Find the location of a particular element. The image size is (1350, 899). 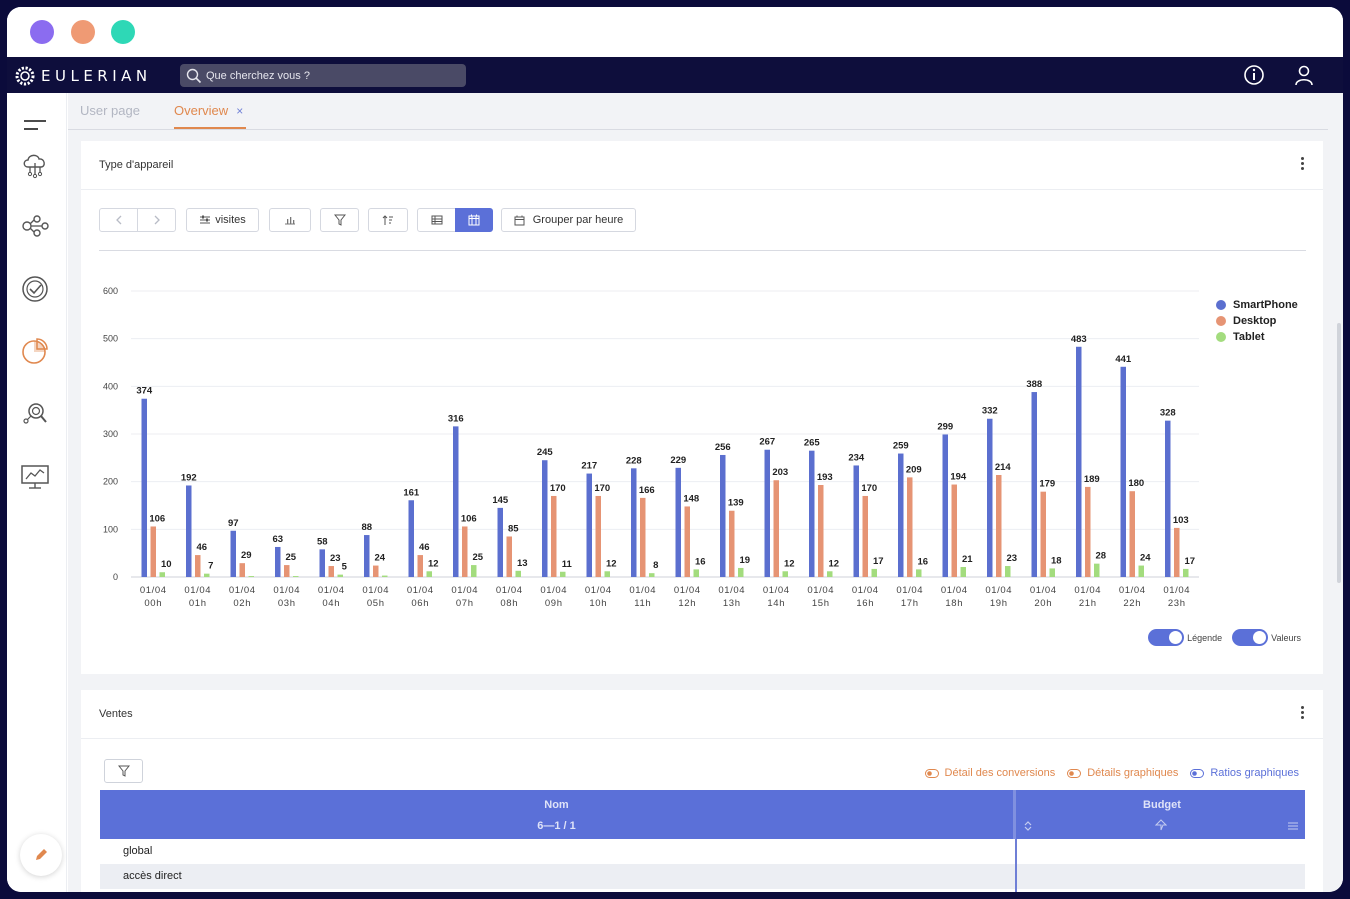

table-row: TV is located at coordinates (702, 890).